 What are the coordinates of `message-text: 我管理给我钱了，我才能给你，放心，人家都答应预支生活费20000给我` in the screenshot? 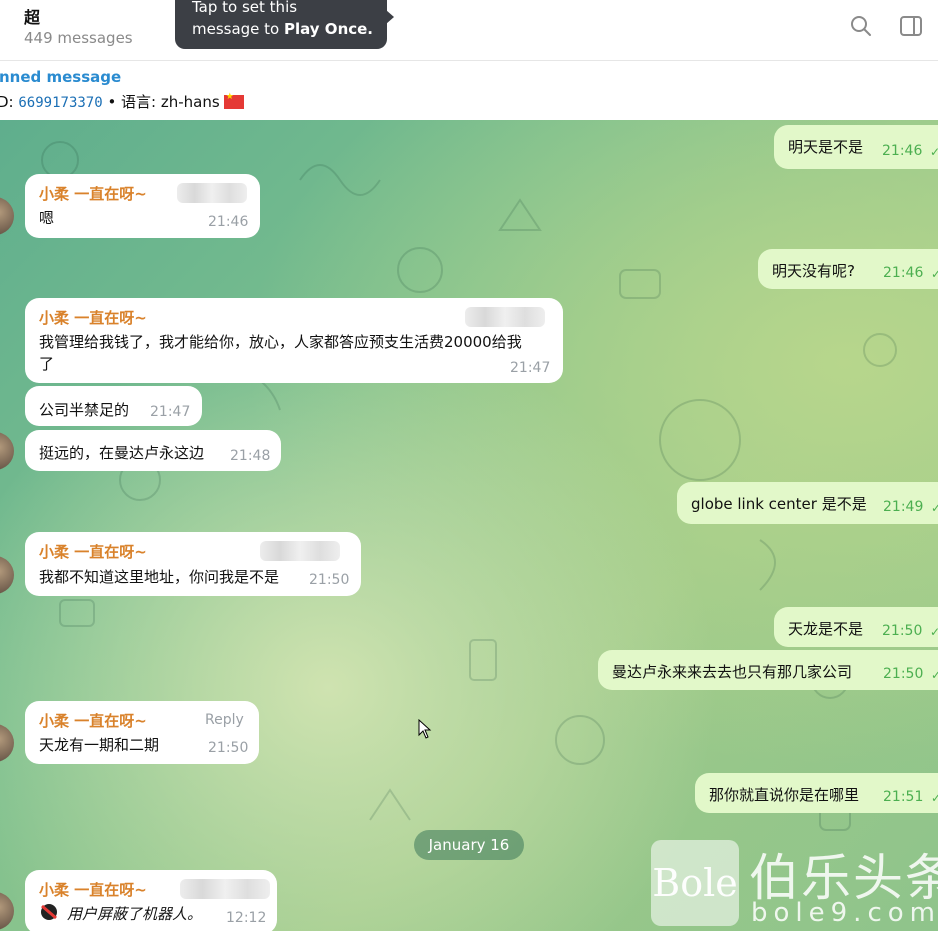 It's located at (280, 342).